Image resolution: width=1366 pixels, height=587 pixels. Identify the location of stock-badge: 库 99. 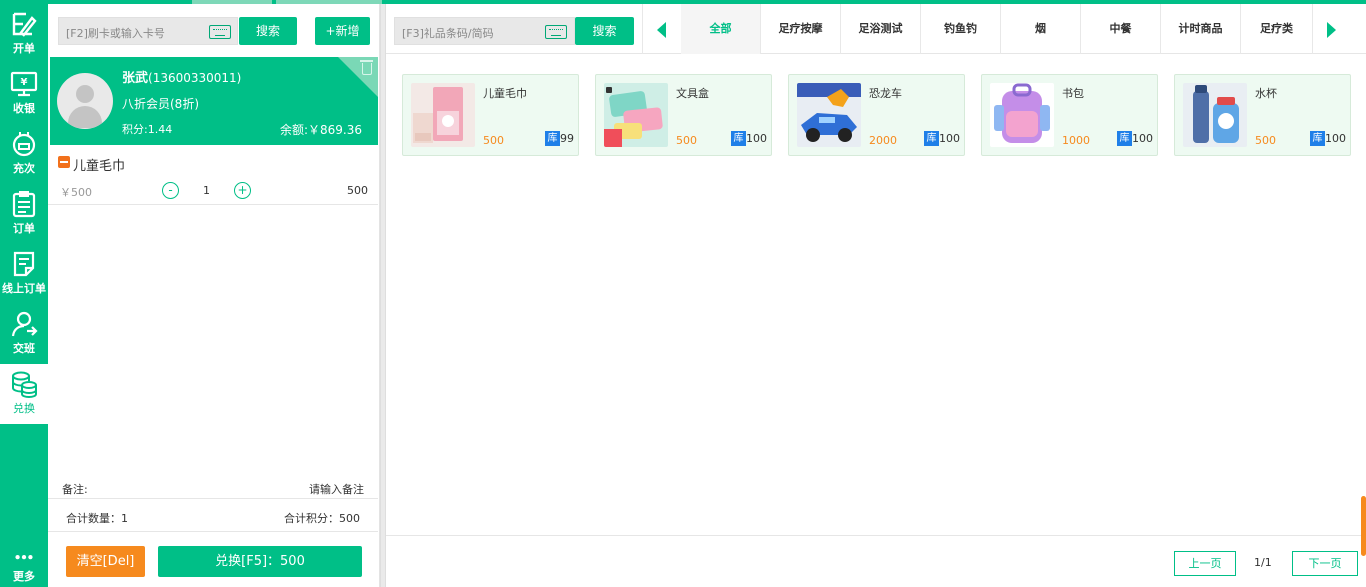
(559, 139).